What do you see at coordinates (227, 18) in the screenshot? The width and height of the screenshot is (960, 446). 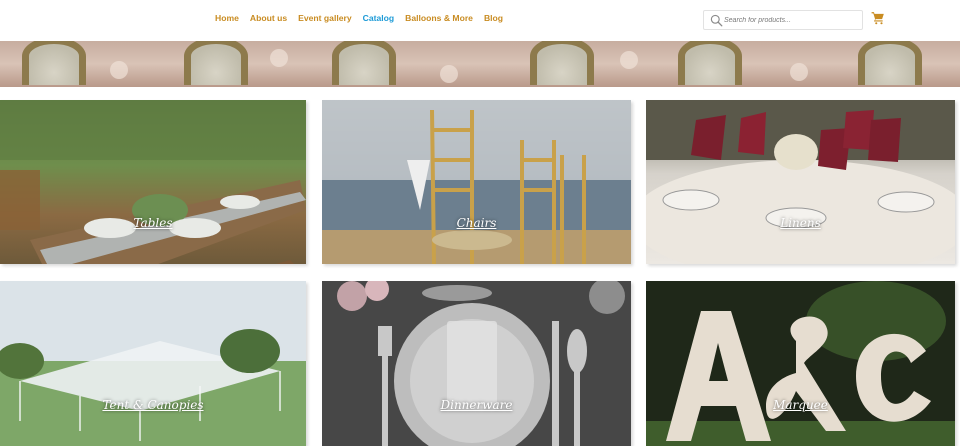 I see `nav-home: Home` at bounding box center [227, 18].